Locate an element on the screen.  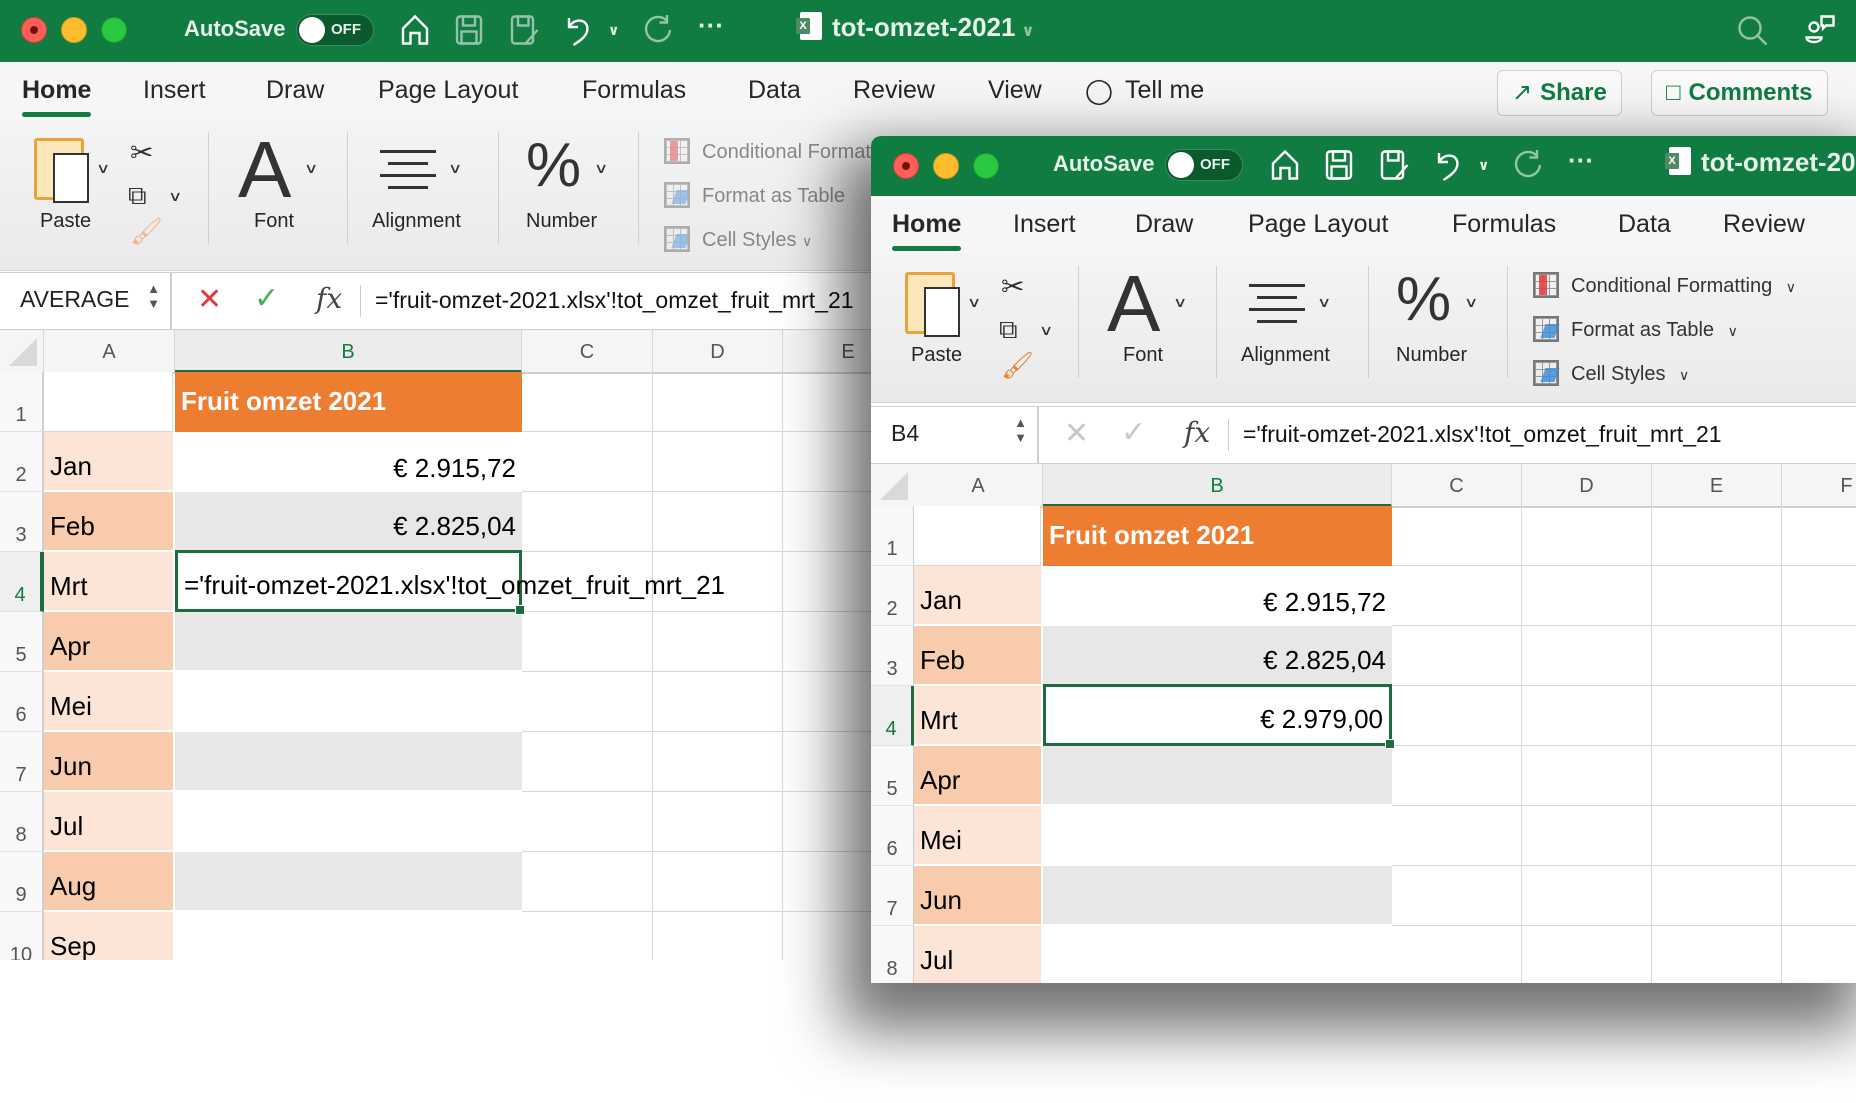
column-header-d: D is located at coordinates (1587, 486).